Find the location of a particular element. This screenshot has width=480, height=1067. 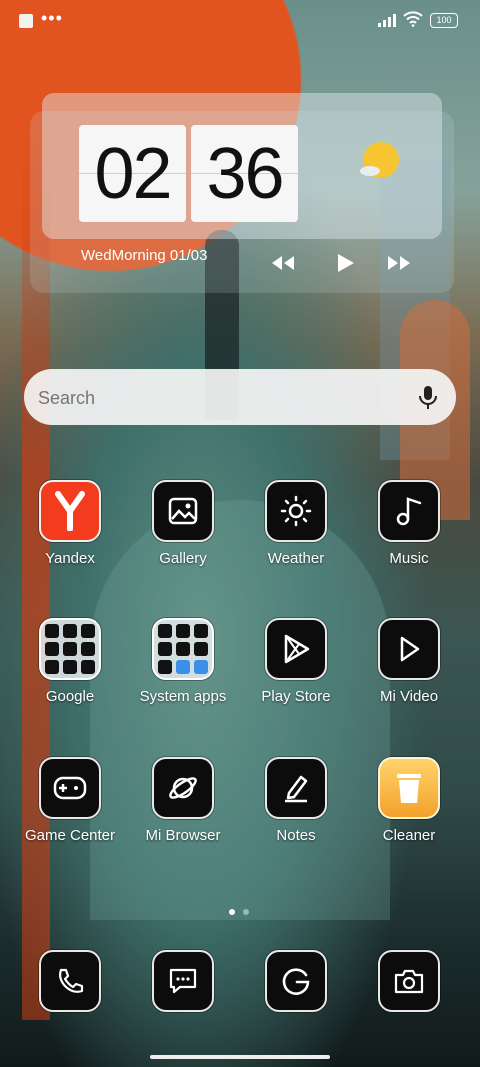

phone-icon is located at coordinates (70, 981).